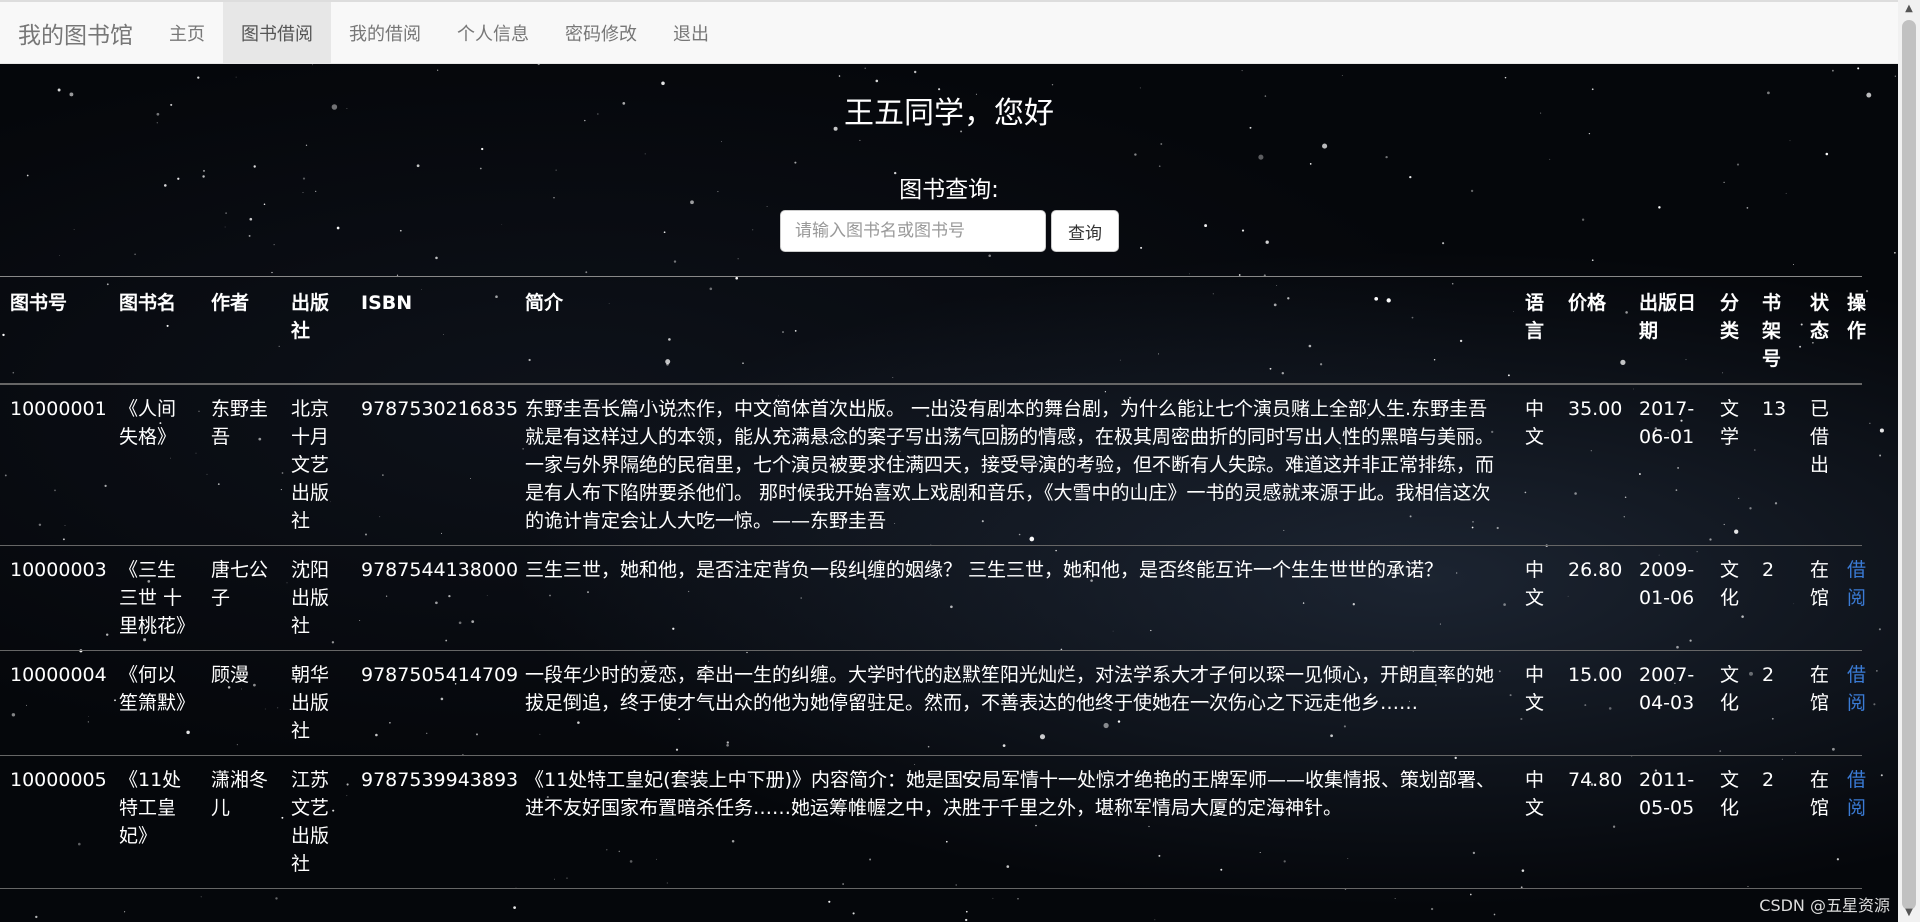 This screenshot has height=922, width=1920. What do you see at coordinates (187, 32) in the screenshot?
I see `nav-home: 主页` at bounding box center [187, 32].